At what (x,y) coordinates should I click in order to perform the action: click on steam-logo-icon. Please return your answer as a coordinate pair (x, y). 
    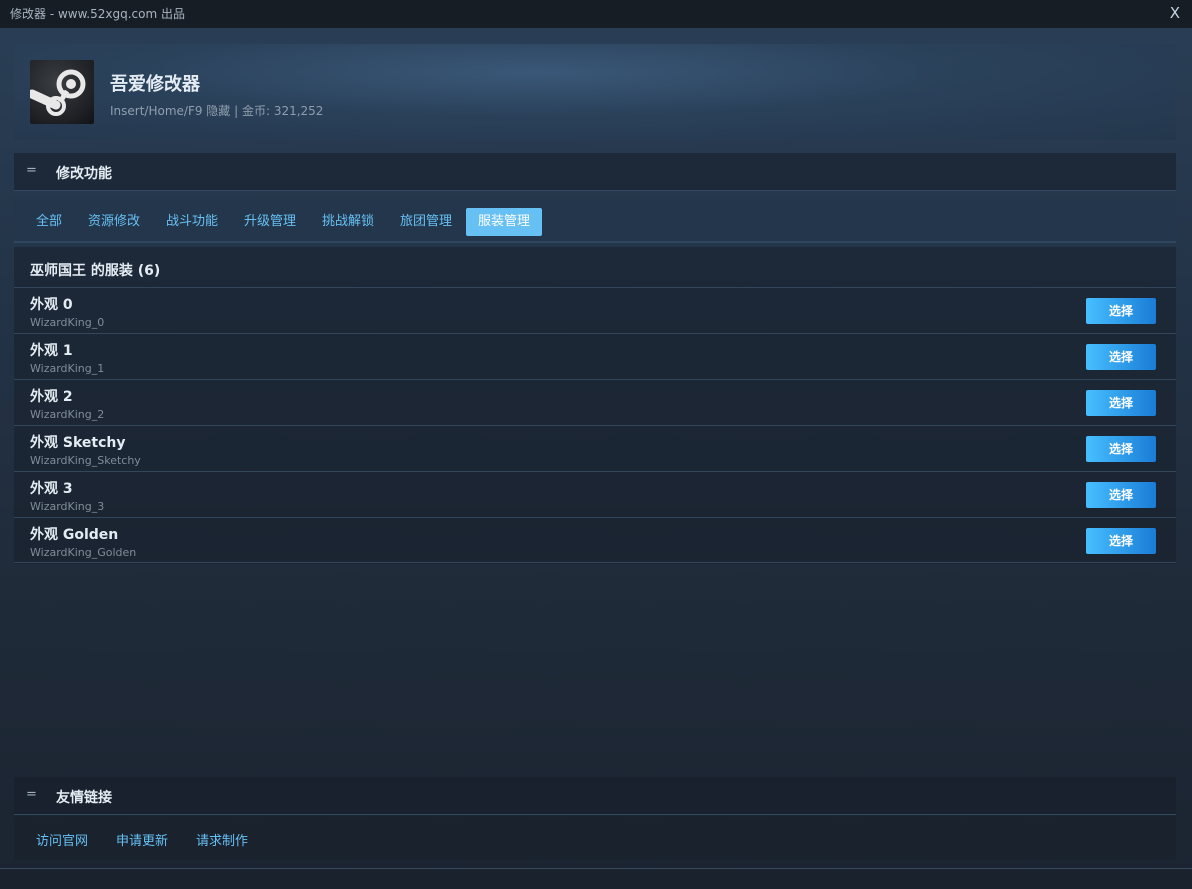
    Looking at the image, I should click on (60, 92).